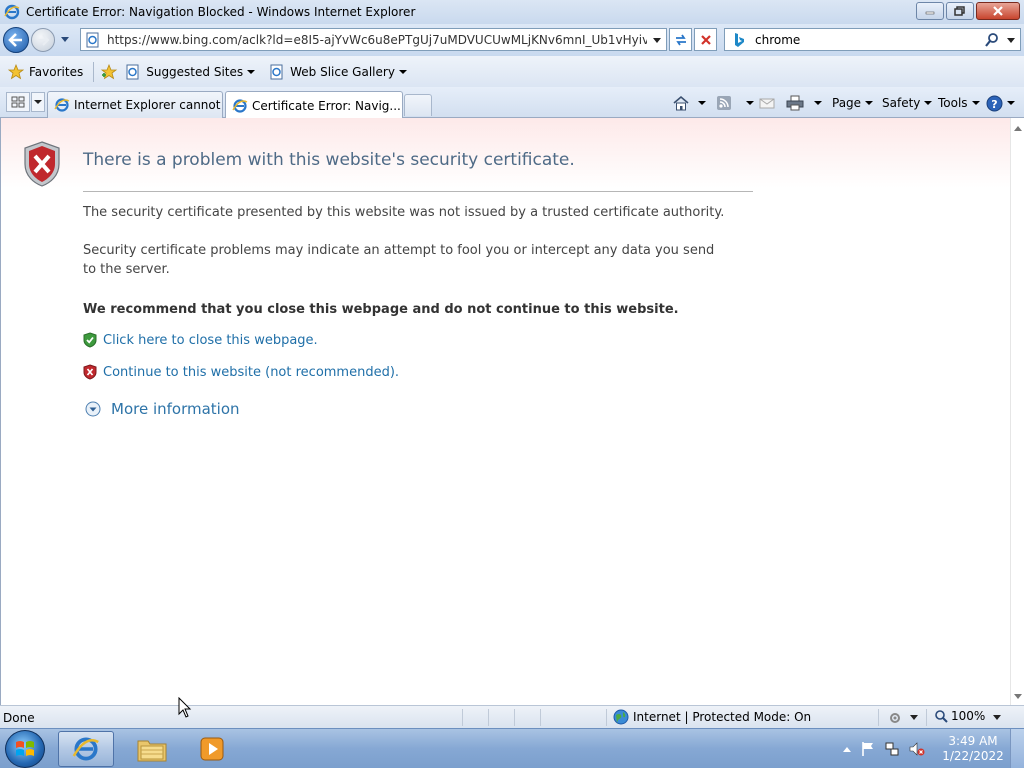 The image size is (1024, 768). Describe the element at coordinates (175, 409) in the screenshot. I see `more-information-label: More information` at that location.